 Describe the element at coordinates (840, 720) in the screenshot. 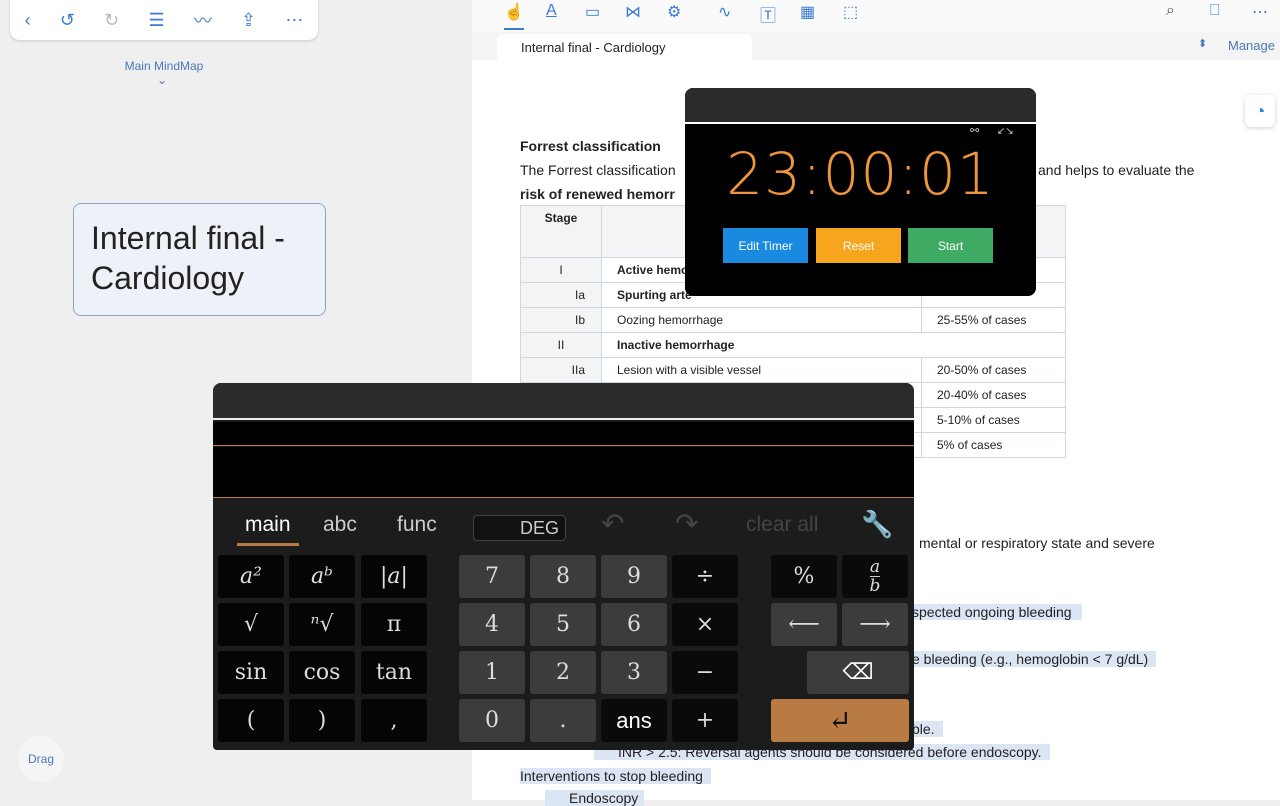

I see `key-enter: ↵` at that location.